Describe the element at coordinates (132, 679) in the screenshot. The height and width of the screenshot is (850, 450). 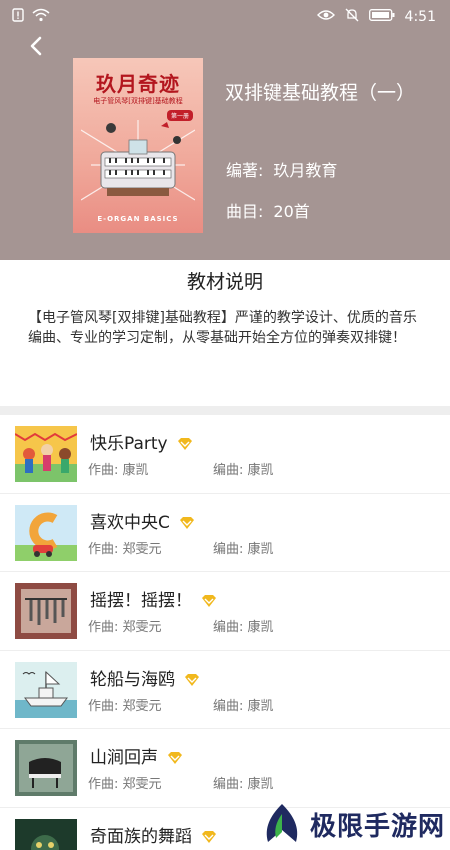
I see `song-title-text: 轮船与海鸥` at that location.